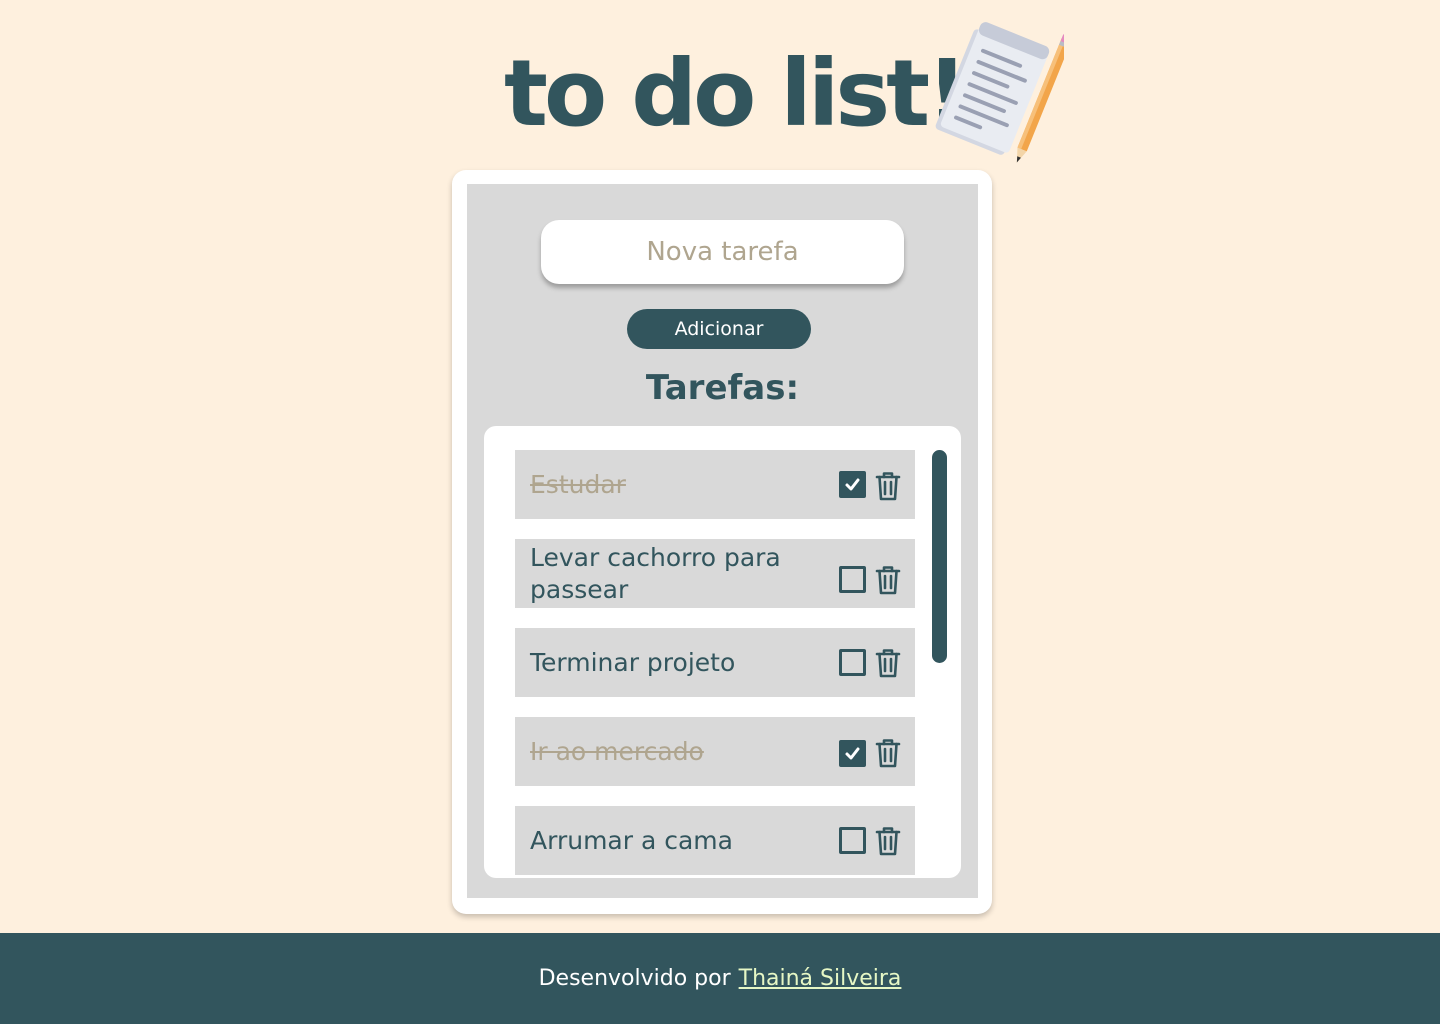  Describe the element at coordinates (578, 484) in the screenshot. I see `task-text: Estudar` at that location.